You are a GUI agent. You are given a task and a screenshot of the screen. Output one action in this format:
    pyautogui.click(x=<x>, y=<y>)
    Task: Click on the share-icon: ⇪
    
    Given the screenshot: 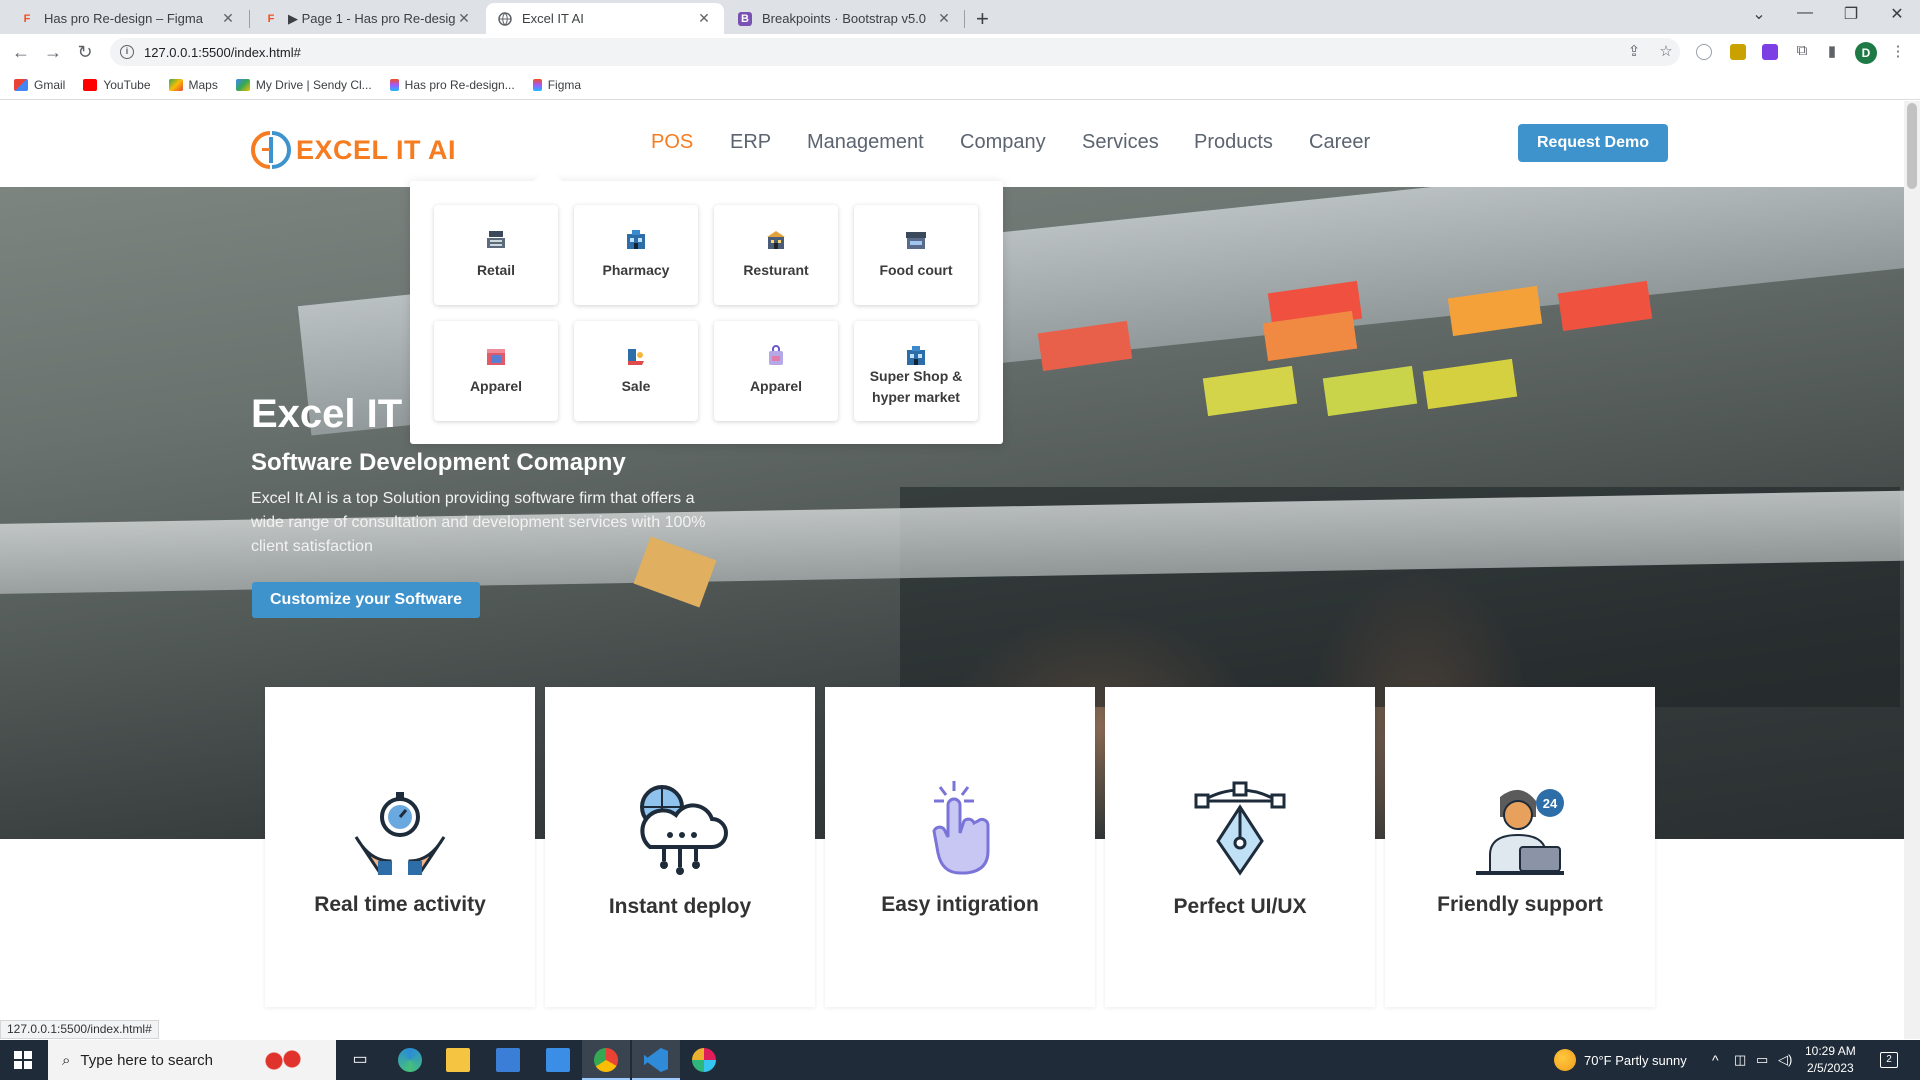 What is the action you would take?
    pyautogui.click(x=1634, y=51)
    